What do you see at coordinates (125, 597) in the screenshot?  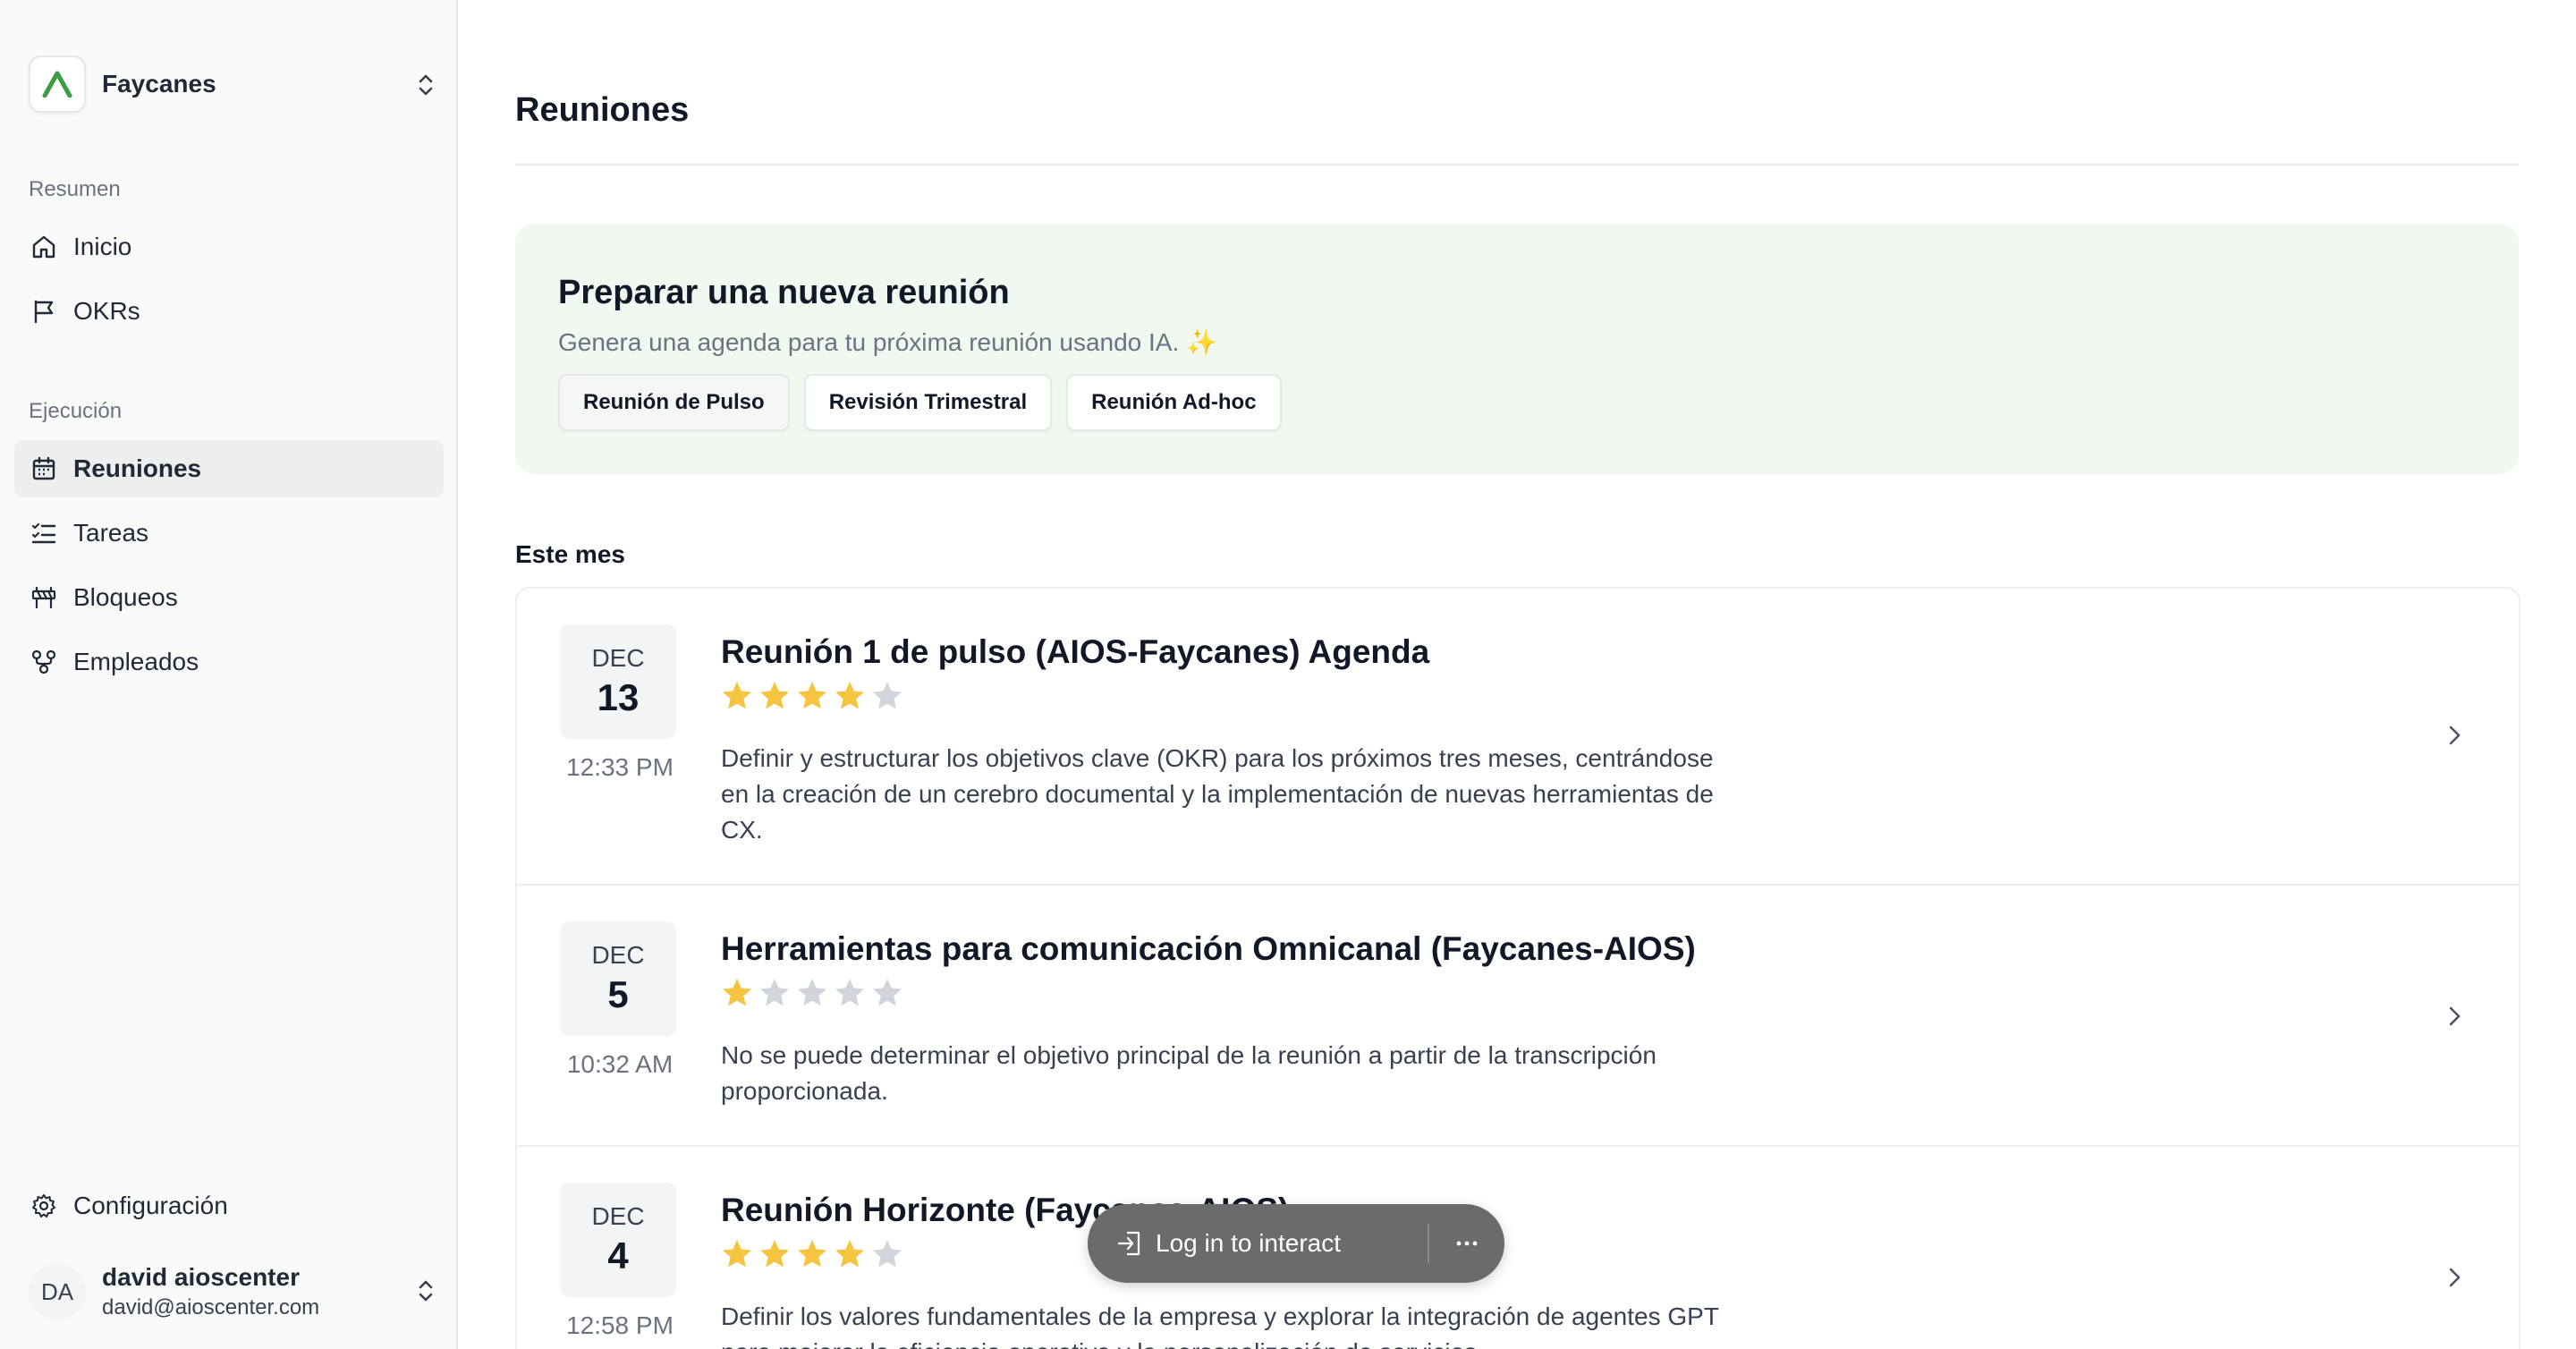 I see `sidebar-item-label: Bloqueos` at bounding box center [125, 597].